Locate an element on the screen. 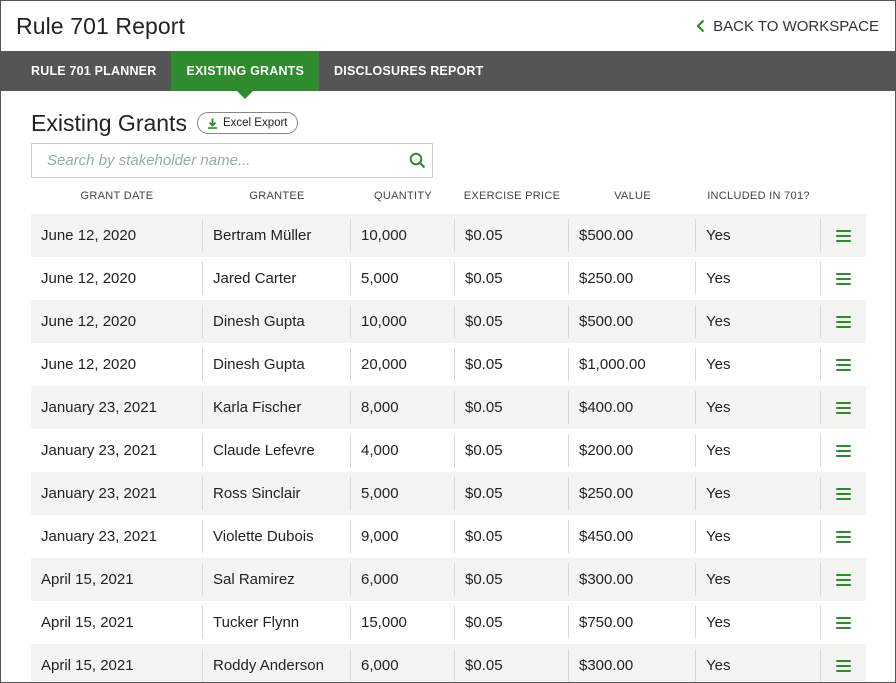 The height and width of the screenshot is (683, 896). cell-grantee: Bertram Müller is located at coordinates (277, 235).